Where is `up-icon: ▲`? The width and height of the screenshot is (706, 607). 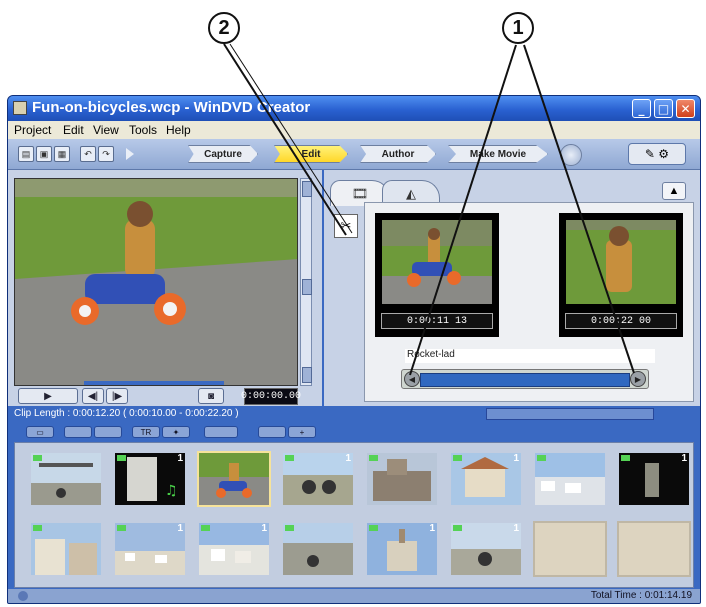 up-icon: ▲ is located at coordinates (674, 191).